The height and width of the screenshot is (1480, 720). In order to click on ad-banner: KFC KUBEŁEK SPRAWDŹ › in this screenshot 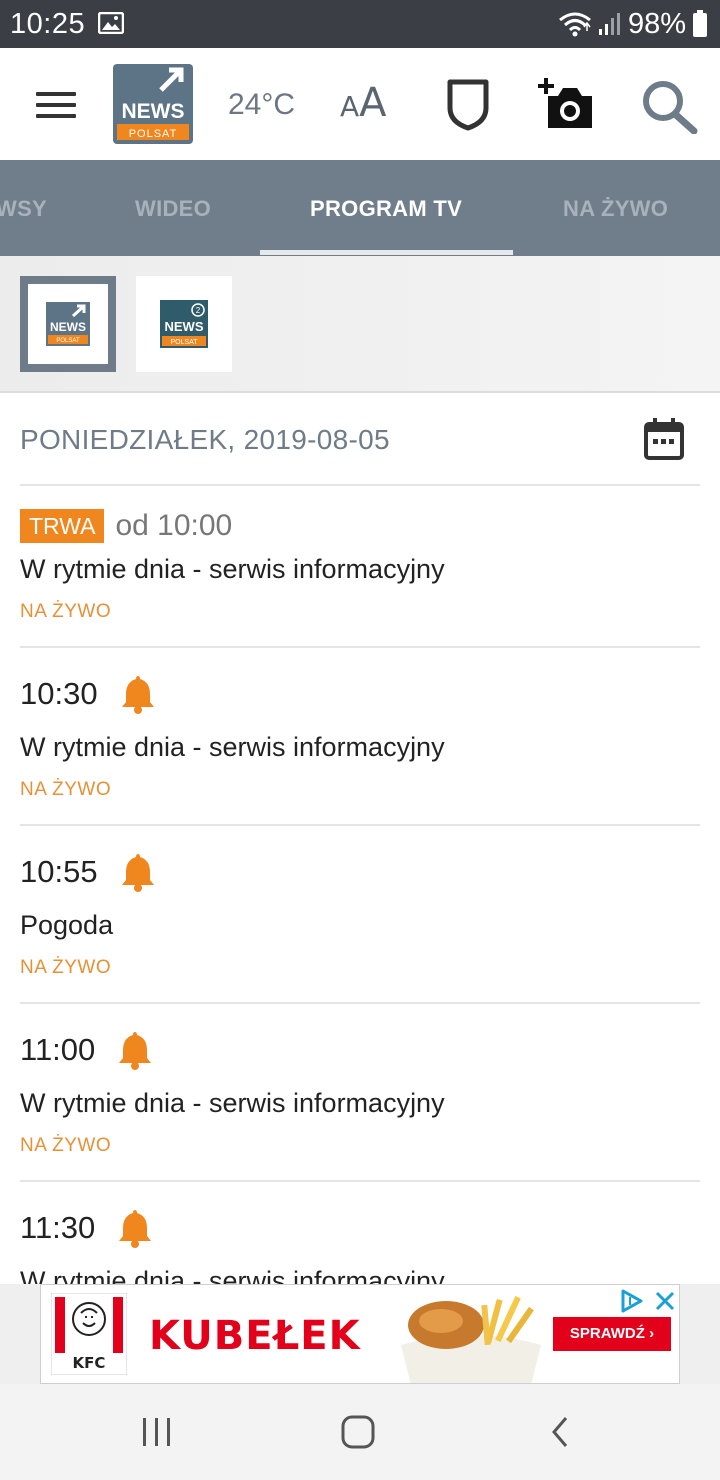, I will do `click(360, 1334)`.